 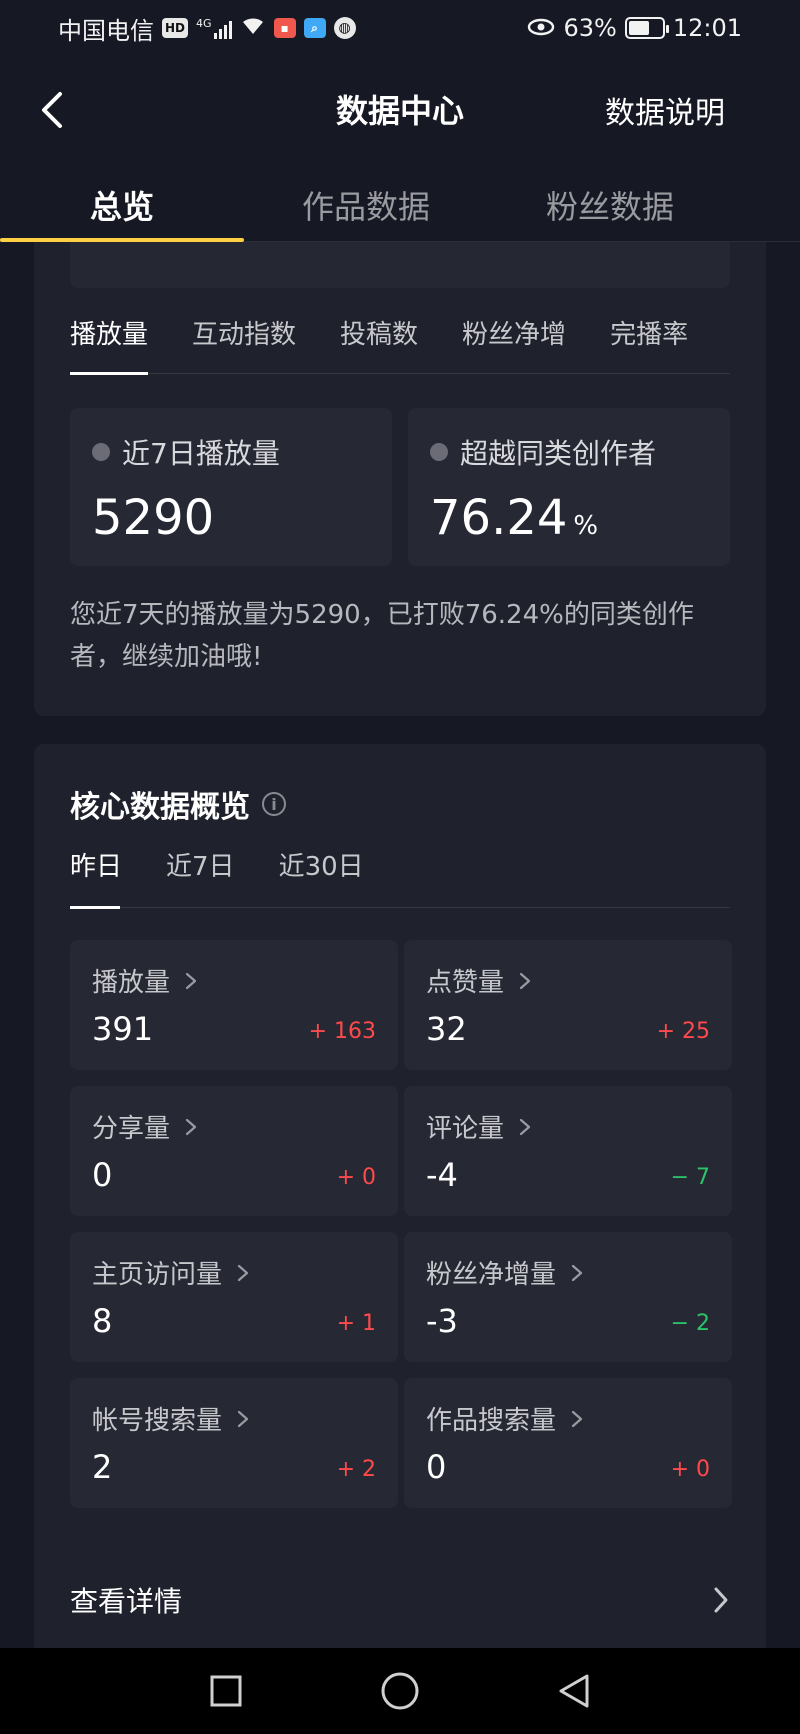 I want to click on metric-label: 播放量, so click(x=131, y=983).